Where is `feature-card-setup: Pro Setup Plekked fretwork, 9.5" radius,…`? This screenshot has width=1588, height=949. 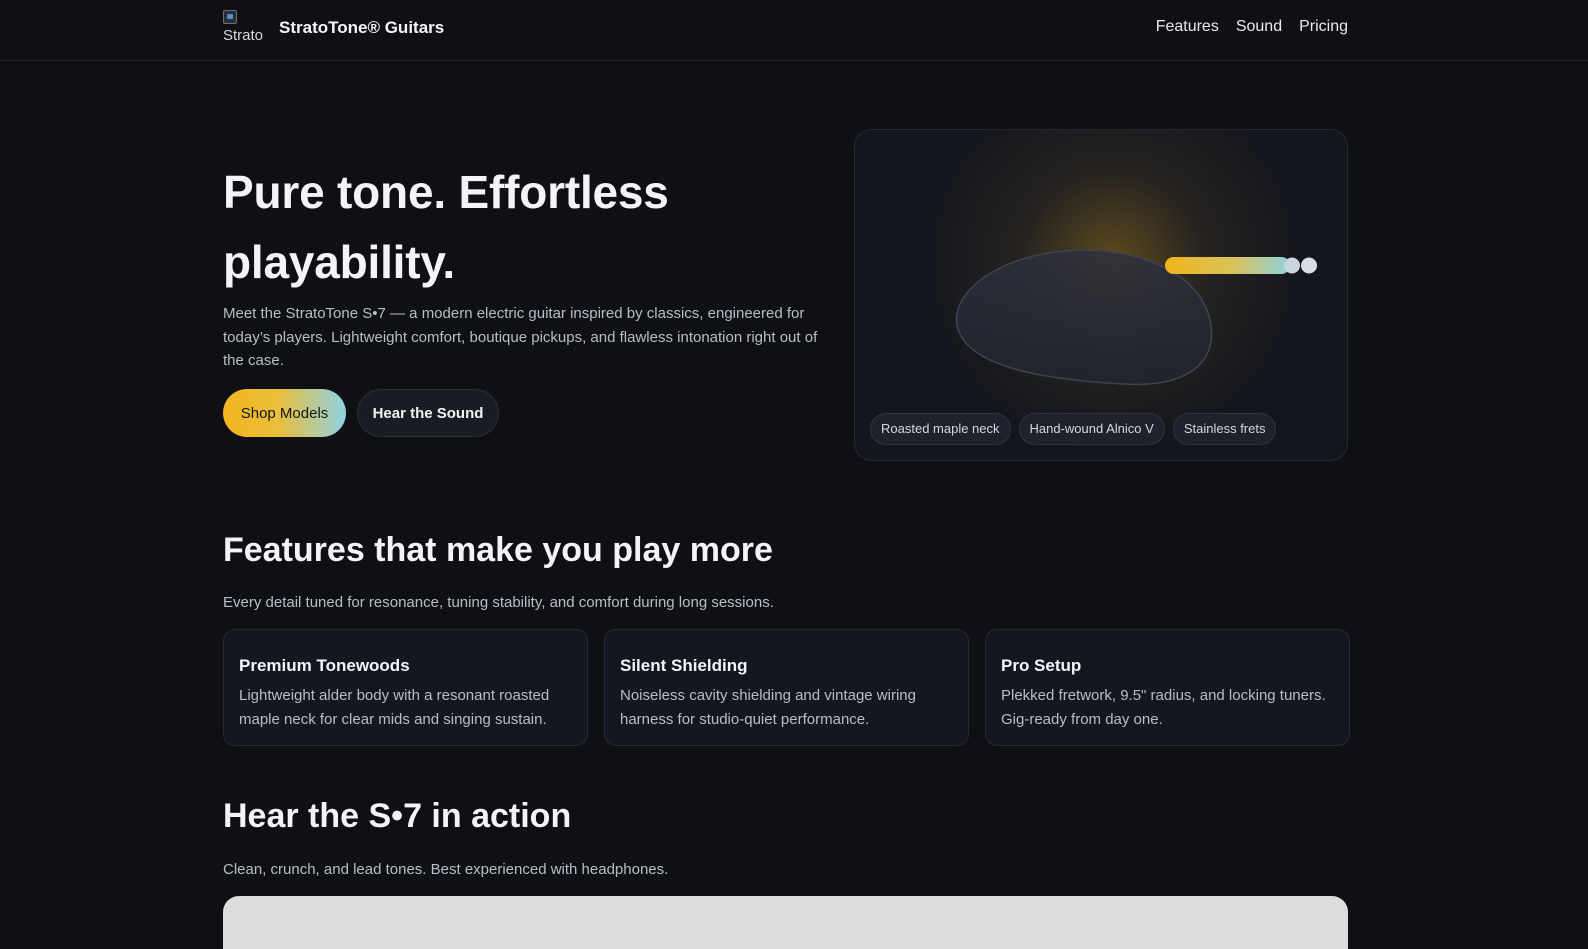 feature-card-setup: Pro Setup Plekked fretwork, 9.5" radius,… is located at coordinates (1167, 687).